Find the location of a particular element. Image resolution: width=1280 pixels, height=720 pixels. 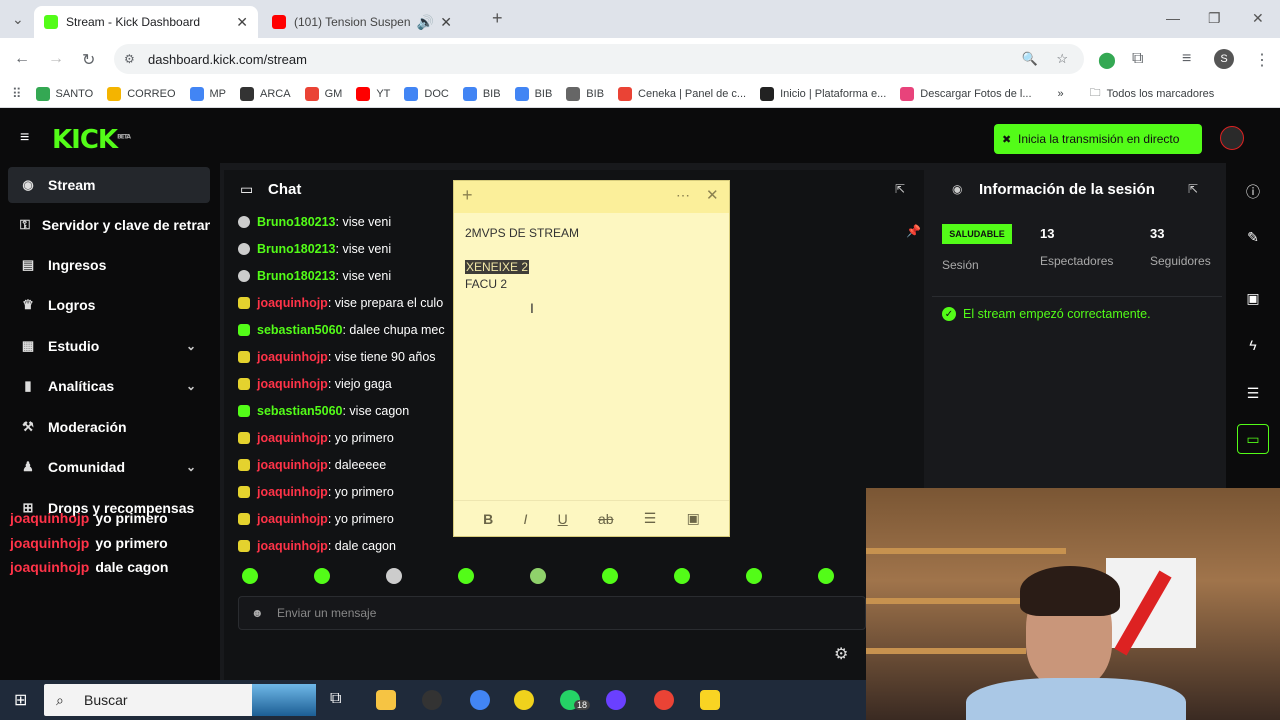

chat-message: joaquinhojp: dale cagon is located at coordinates (349, 545).